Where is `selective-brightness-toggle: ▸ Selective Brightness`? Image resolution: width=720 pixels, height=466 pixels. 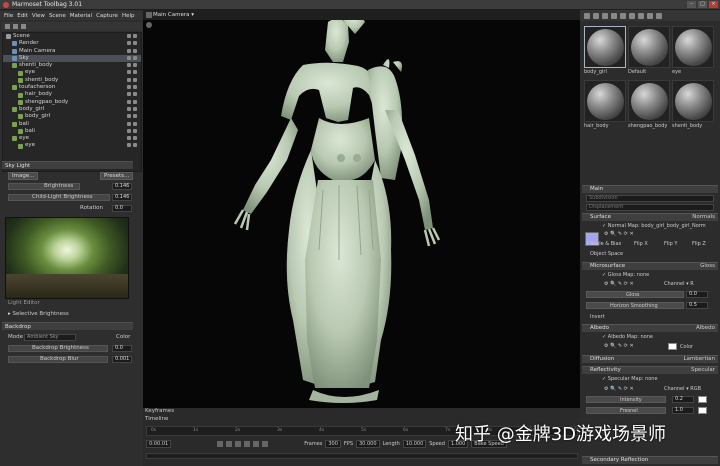 selective-brightness-toggle: ▸ Selective Brightness is located at coordinates (38, 314).